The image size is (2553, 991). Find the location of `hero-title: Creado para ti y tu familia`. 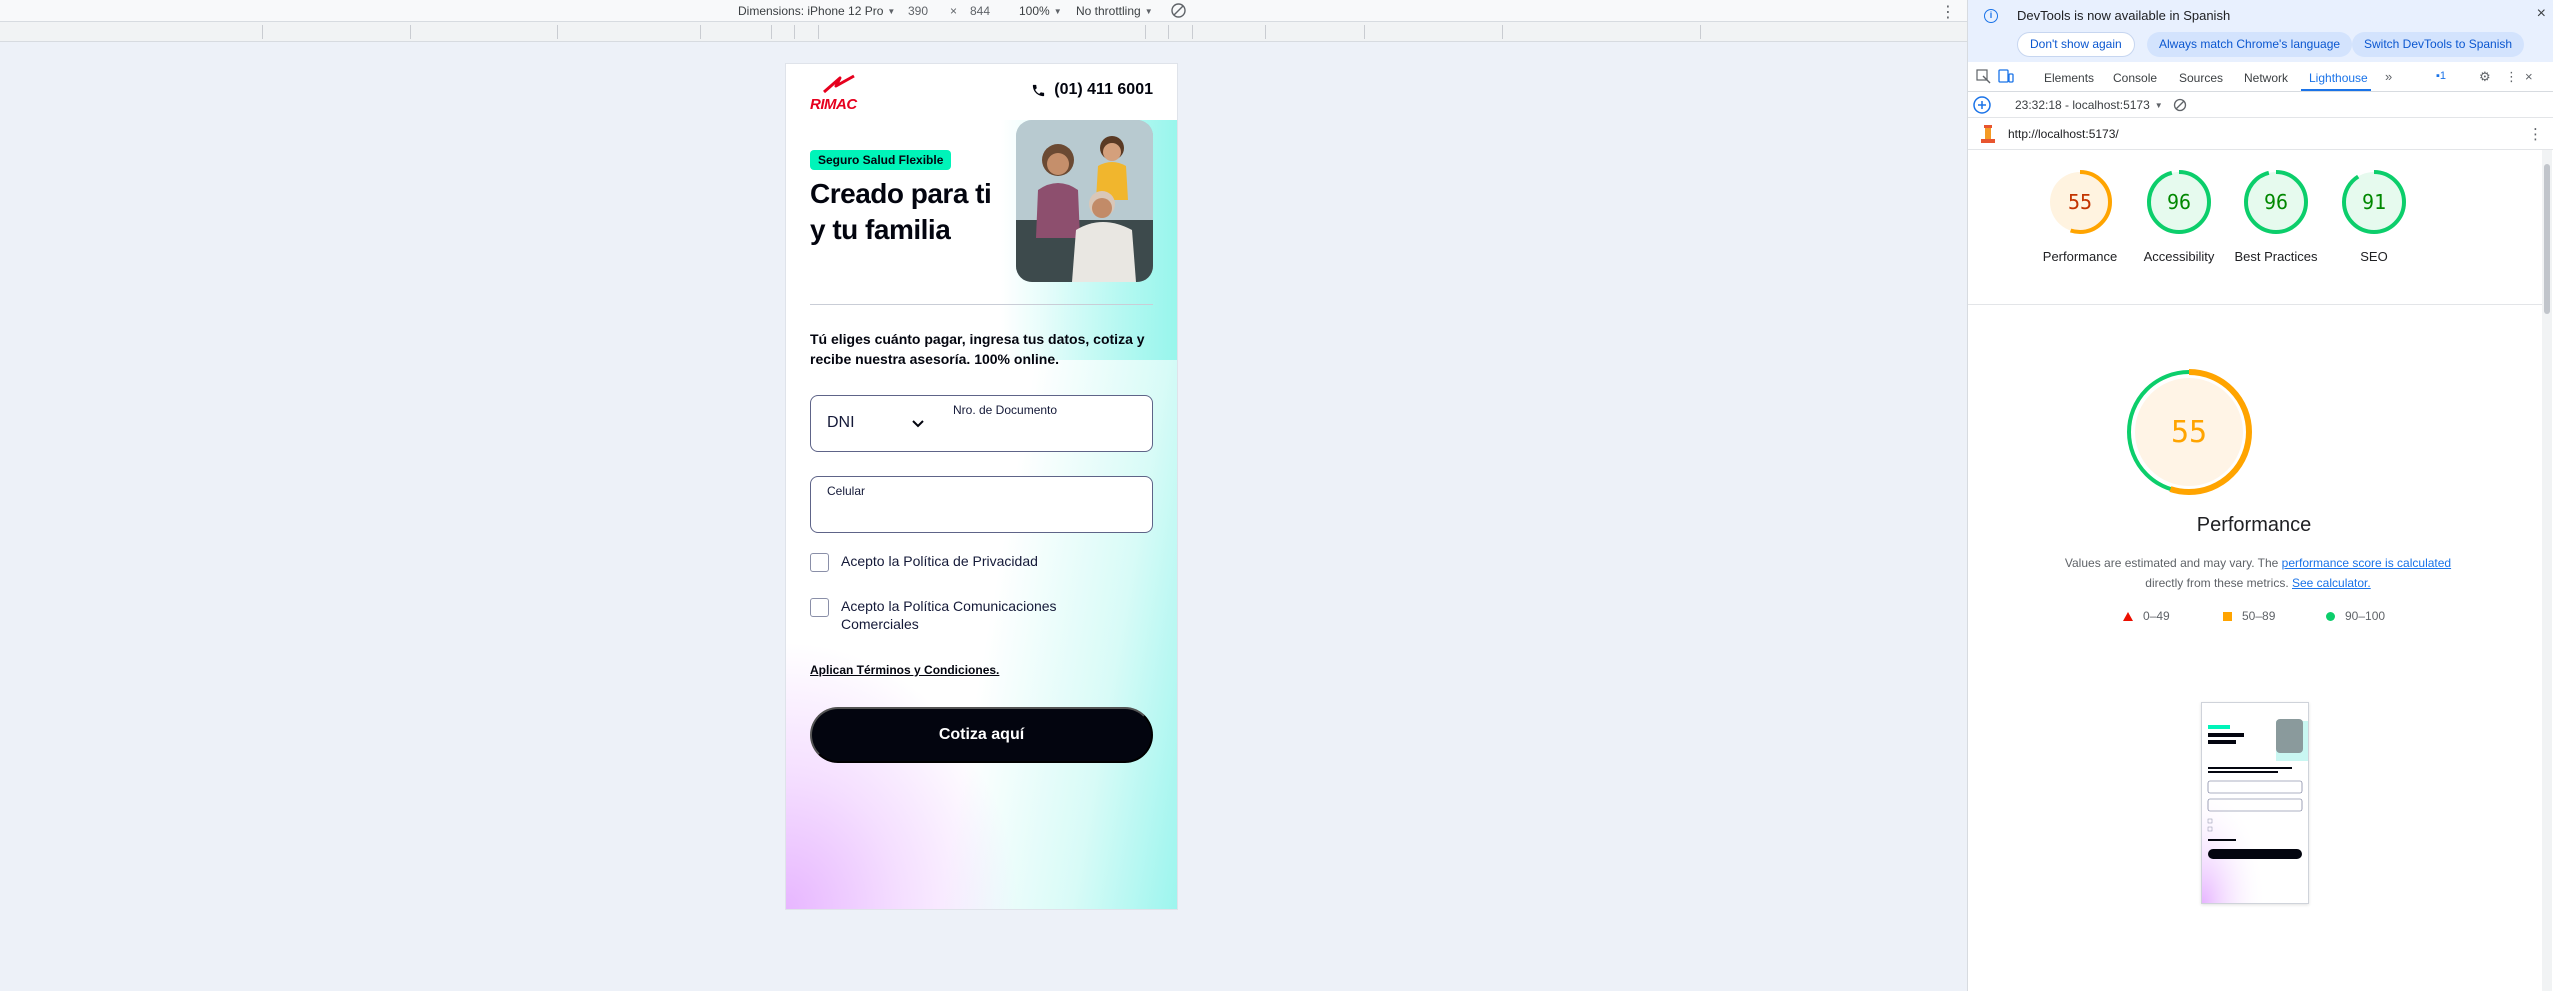

hero-title: Creado para ti y tu familia is located at coordinates (901, 211).